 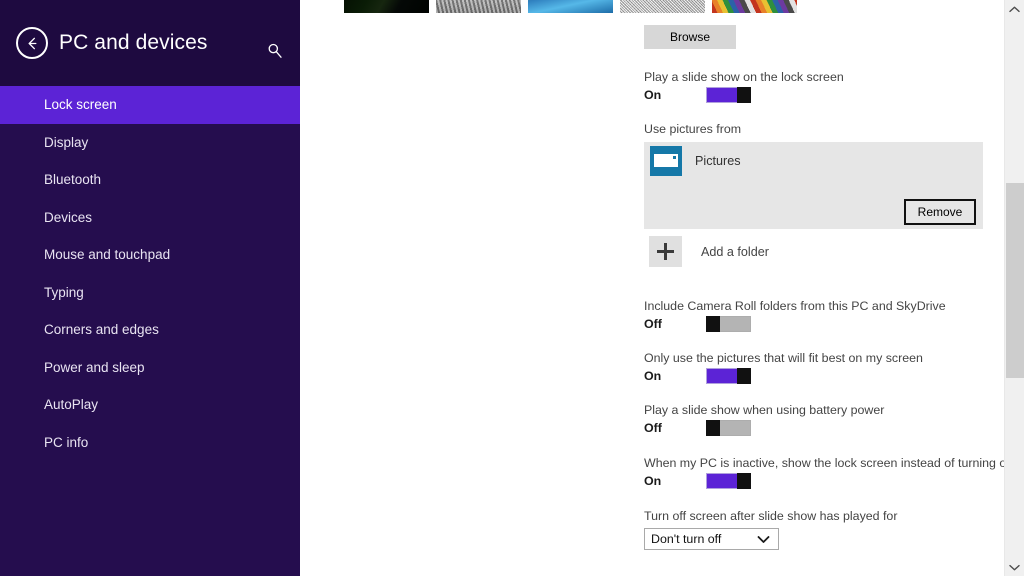 What do you see at coordinates (150, 218) in the screenshot?
I see `sidebar-item-devices: Devices` at bounding box center [150, 218].